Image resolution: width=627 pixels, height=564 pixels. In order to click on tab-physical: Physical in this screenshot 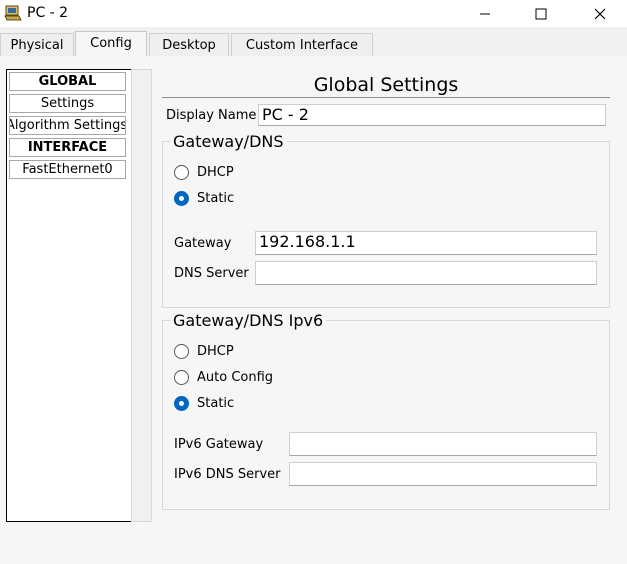, I will do `click(37, 44)`.